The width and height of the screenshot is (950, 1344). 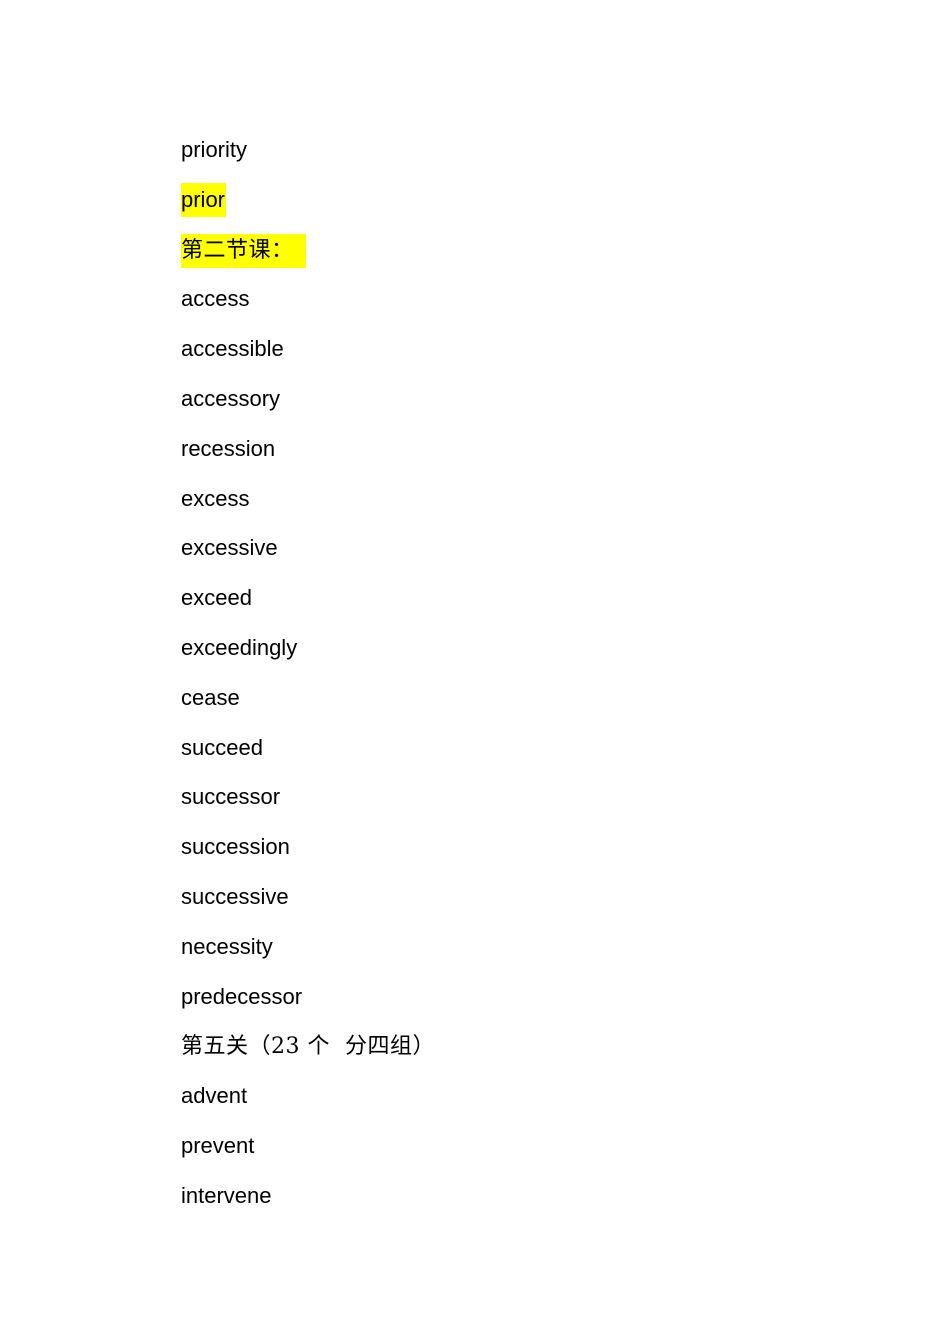 What do you see at coordinates (308, 706) in the screenshot?
I see `word-line: cease` at bounding box center [308, 706].